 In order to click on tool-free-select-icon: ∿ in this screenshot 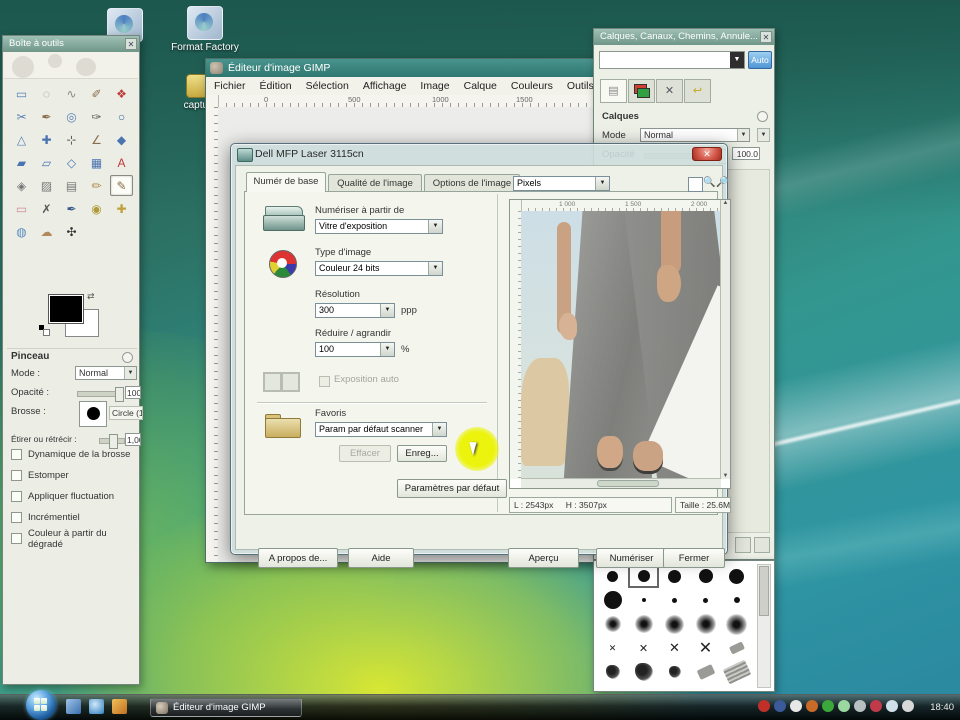, I will do `click(71, 93)`.